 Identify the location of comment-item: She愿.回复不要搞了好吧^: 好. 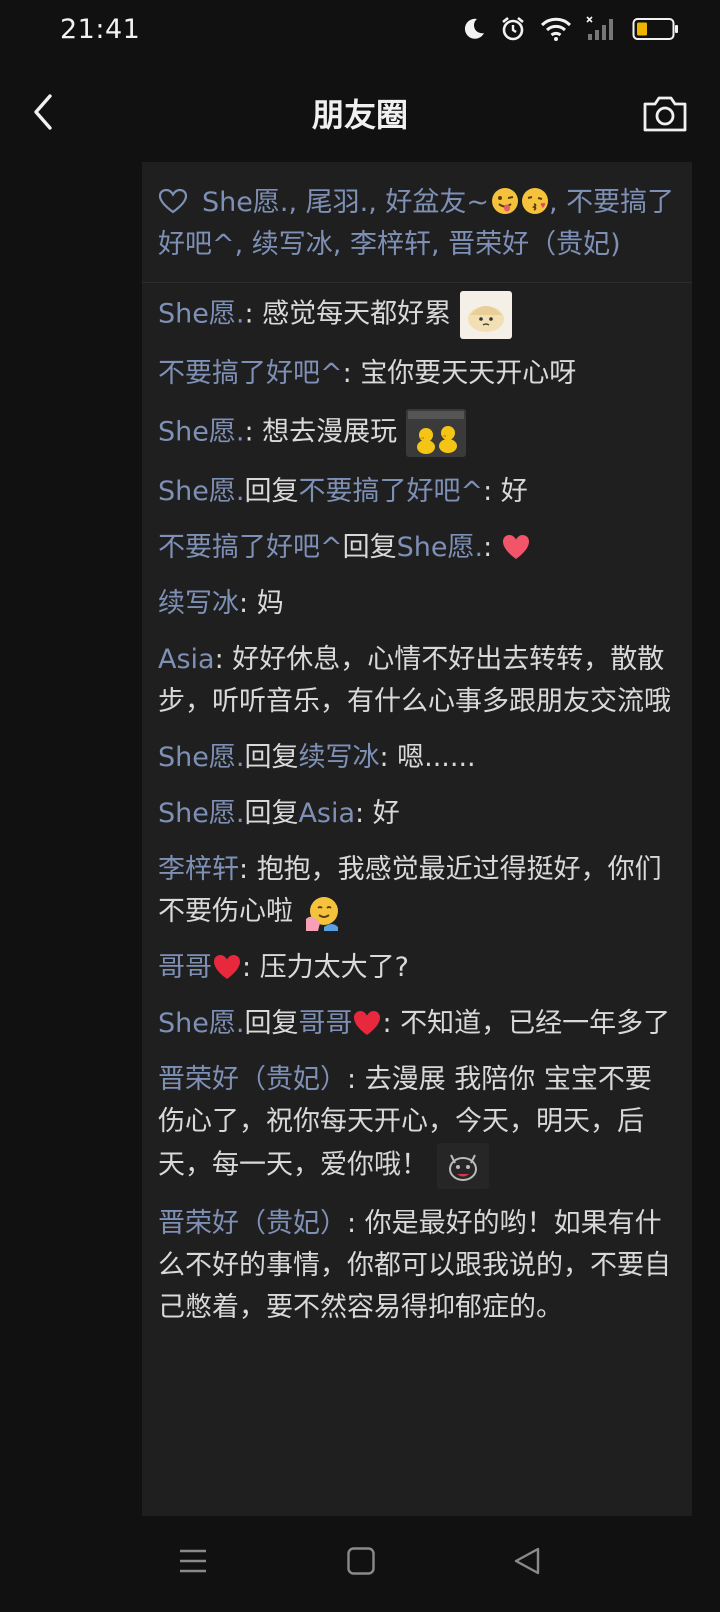
(417, 492).